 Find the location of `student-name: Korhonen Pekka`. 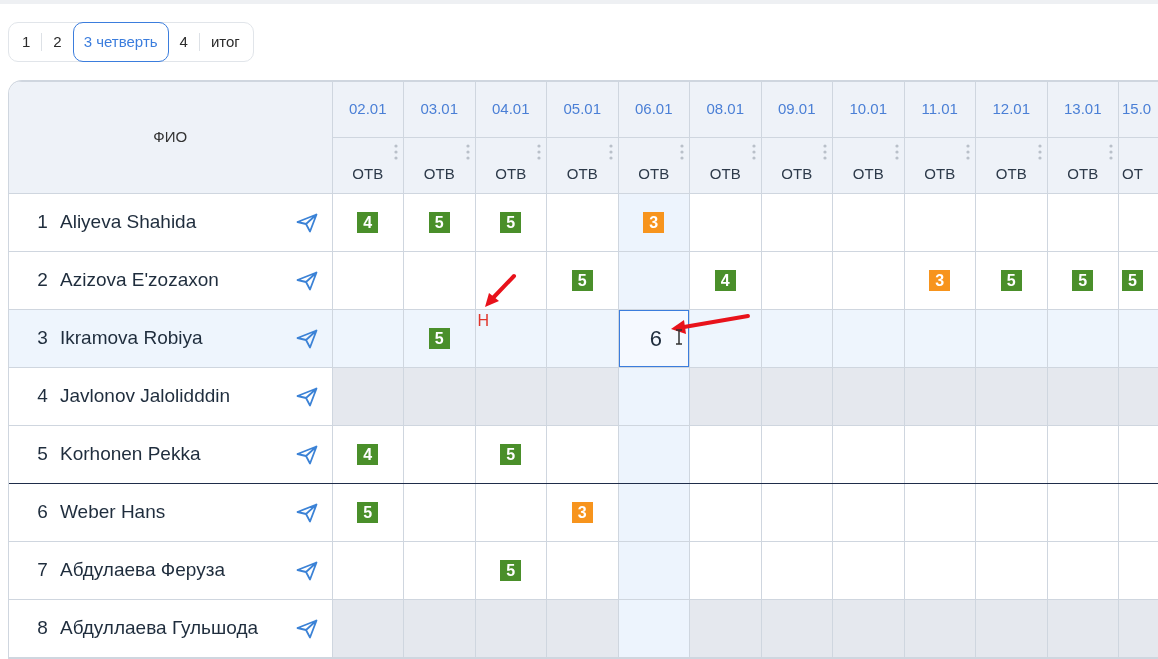

student-name: Korhonen Pekka is located at coordinates (178, 454).